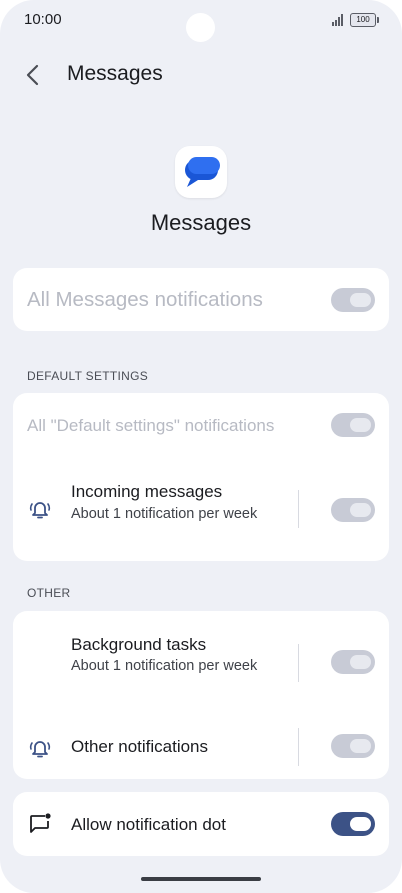 This screenshot has height=893, width=402. I want to click on master-notifications-card: All Messages notifications, so click(201, 299).